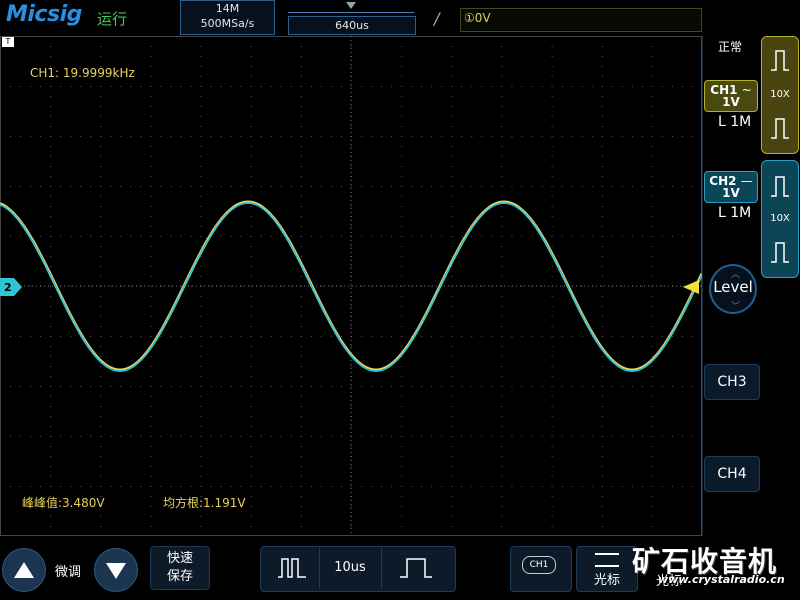 Image resolution: width=800 pixels, height=600 pixels. Describe the element at coordinates (731, 193) in the screenshot. I see `ch2-scale: 1V` at that location.